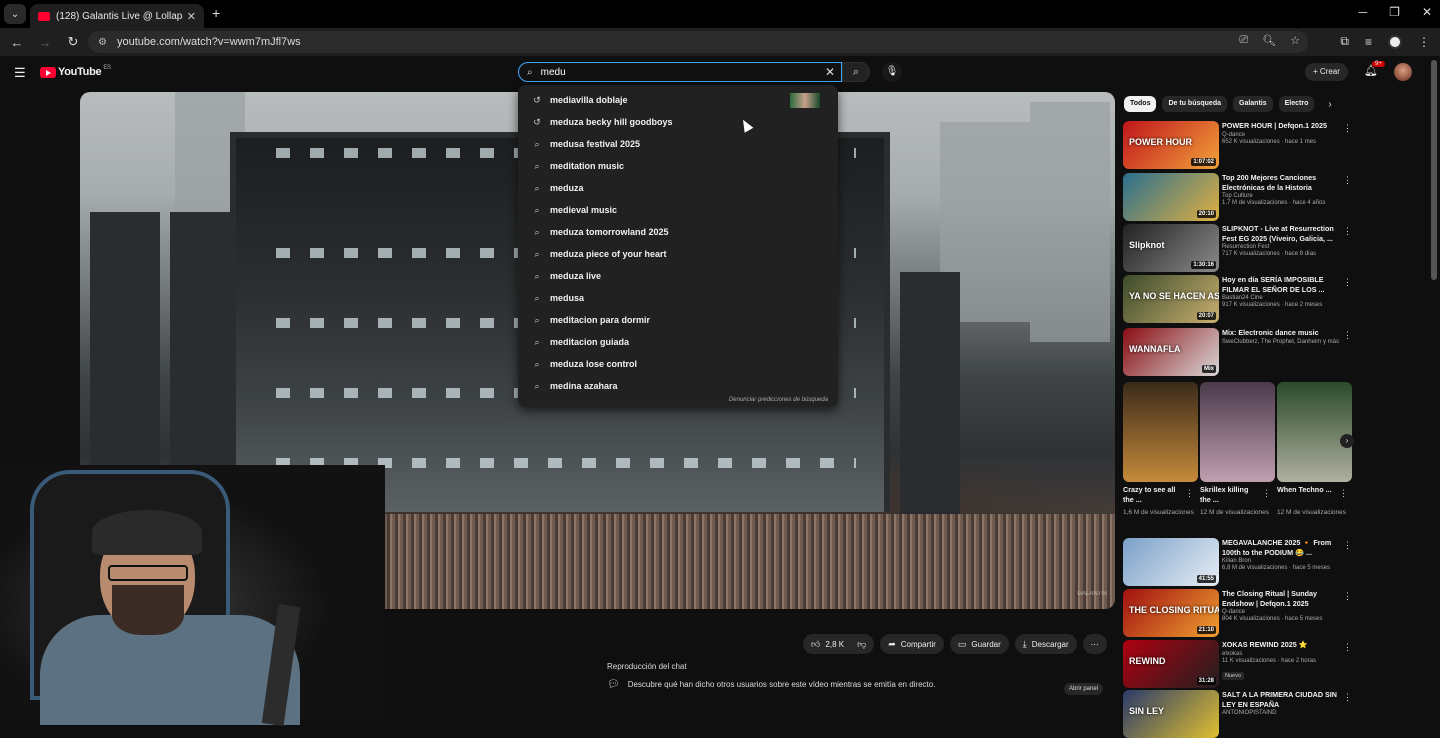  What do you see at coordinates (678, 276) in the screenshot?
I see `suggestion-item: ⌕ meduza live` at bounding box center [678, 276].